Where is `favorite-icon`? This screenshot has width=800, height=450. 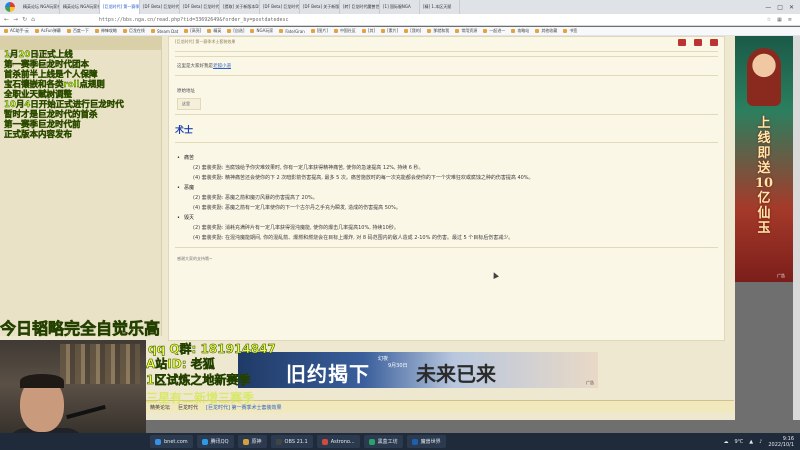 favorite-icon is located at coordinates (698, 42).